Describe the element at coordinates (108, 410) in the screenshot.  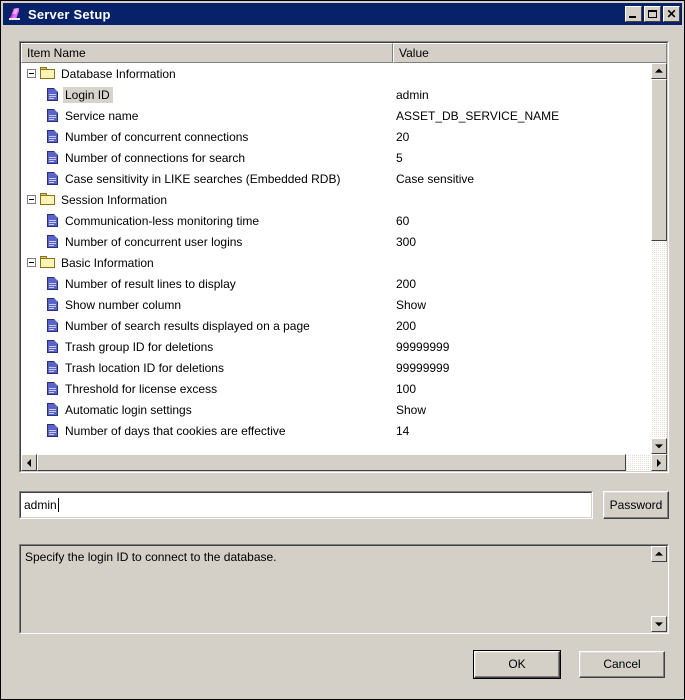
I see `tree-row-label-wrap: Automatic login settings` at that location.